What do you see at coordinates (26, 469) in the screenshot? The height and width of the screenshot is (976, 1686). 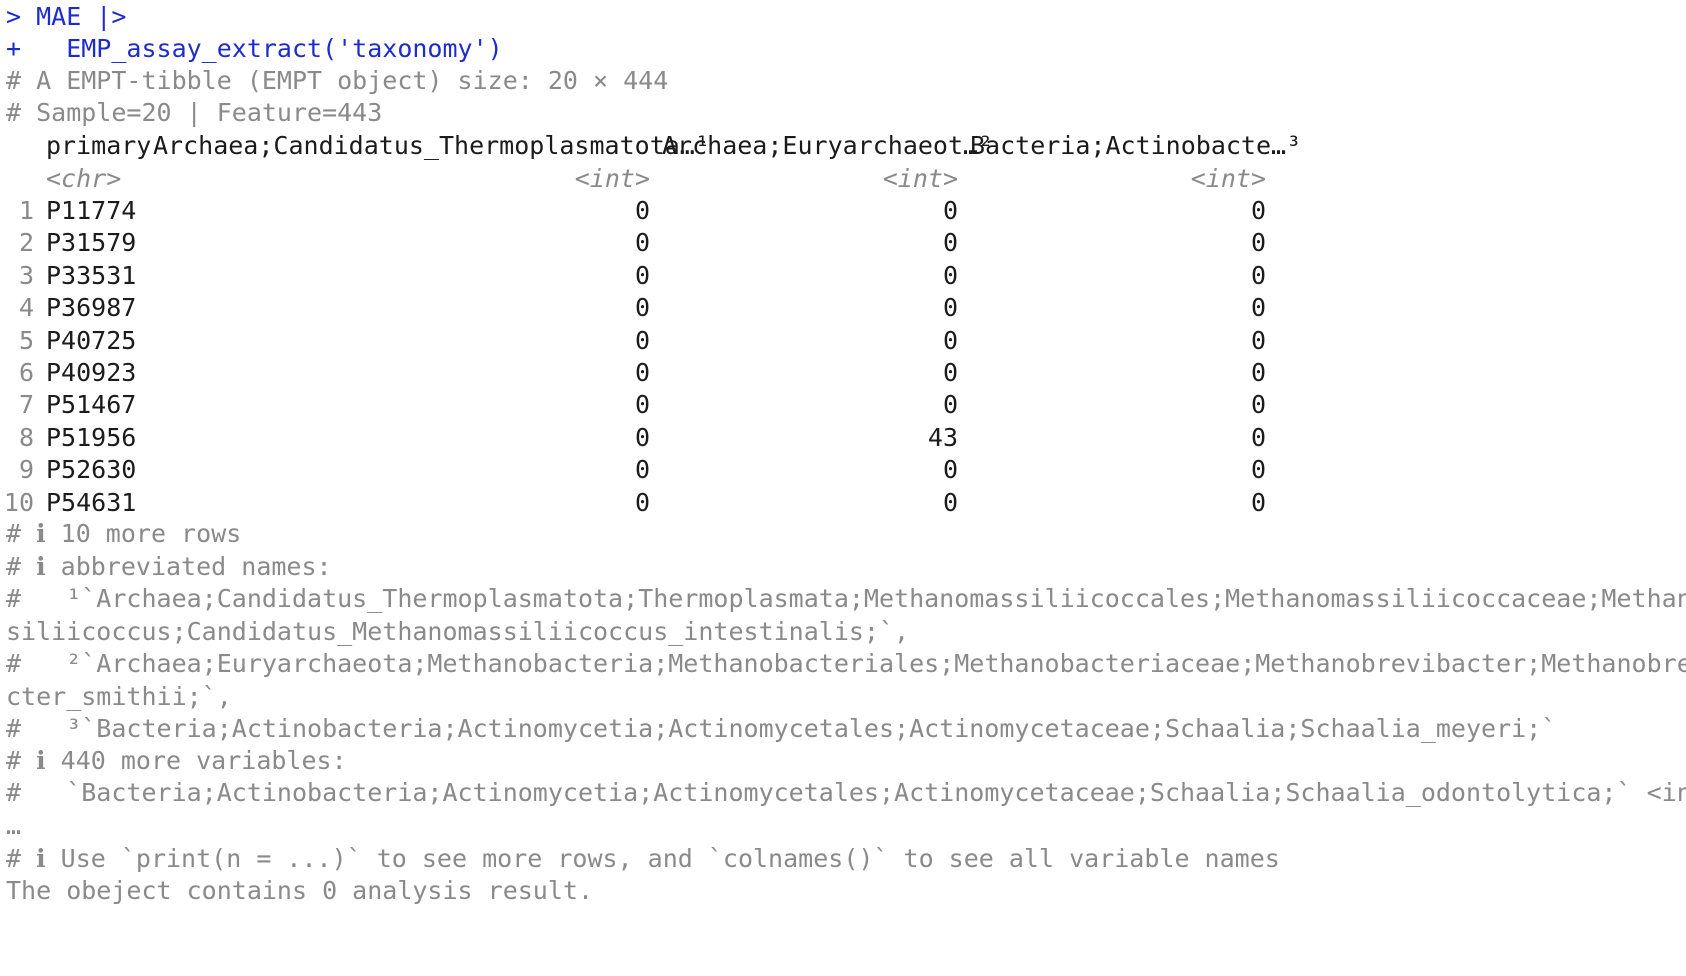 I see `row-number: 9` at bounding box center [26, 469].